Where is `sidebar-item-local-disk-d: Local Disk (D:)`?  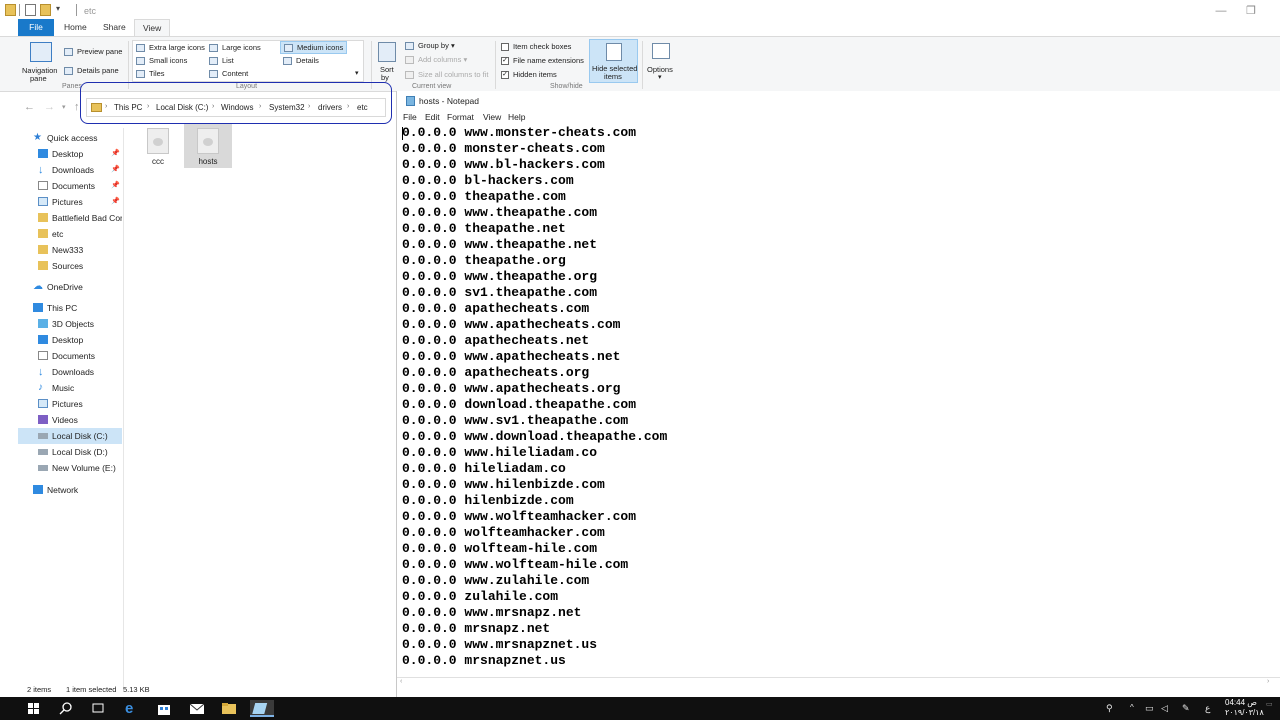
sidebar-item-local-disk-d: Local Disk (D:) is located at coordinates (70, 452).